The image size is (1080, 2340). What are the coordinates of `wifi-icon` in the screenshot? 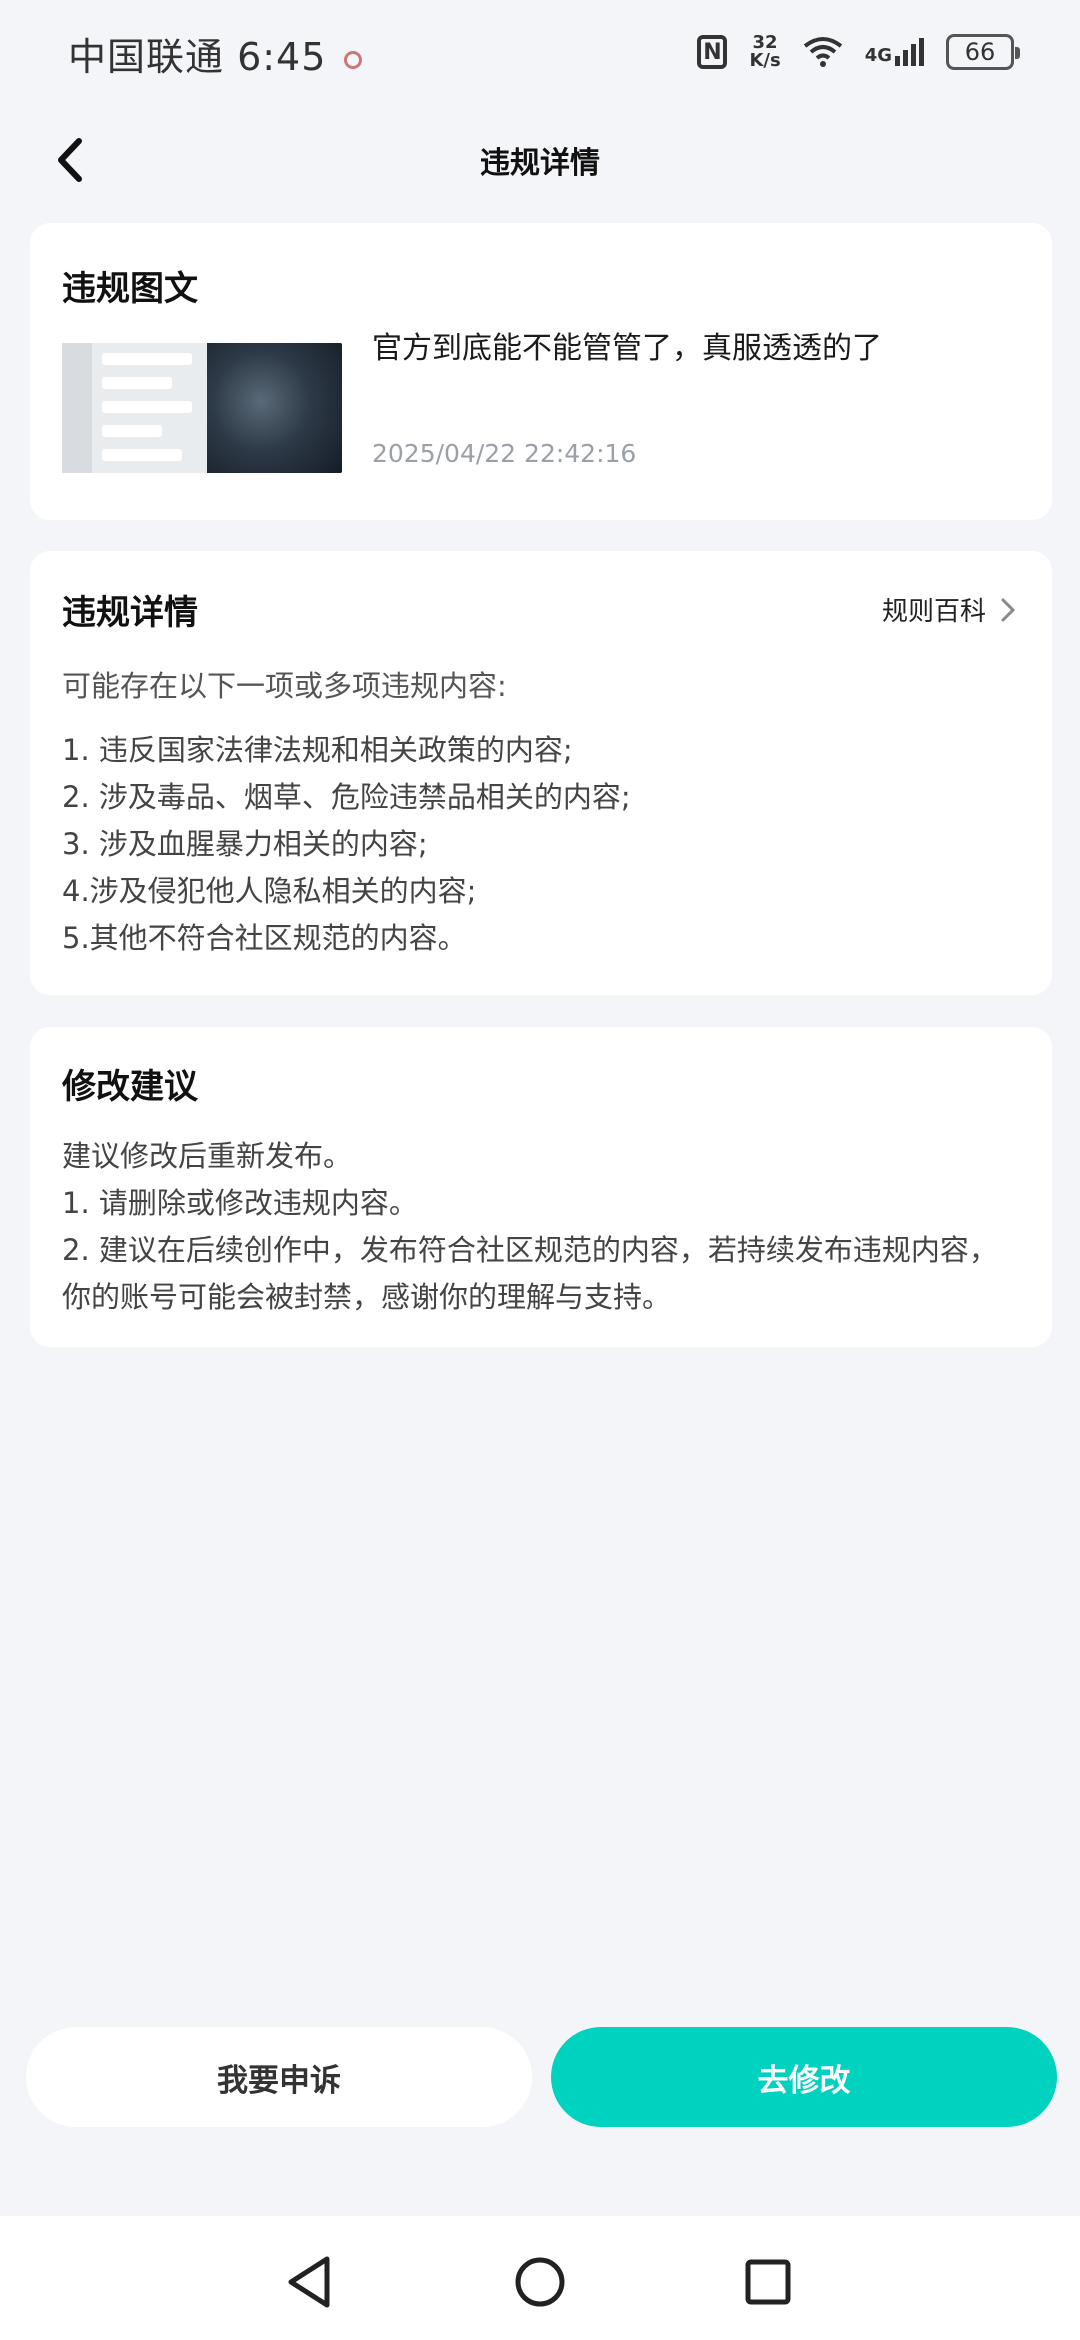 It's located at (822, 52).